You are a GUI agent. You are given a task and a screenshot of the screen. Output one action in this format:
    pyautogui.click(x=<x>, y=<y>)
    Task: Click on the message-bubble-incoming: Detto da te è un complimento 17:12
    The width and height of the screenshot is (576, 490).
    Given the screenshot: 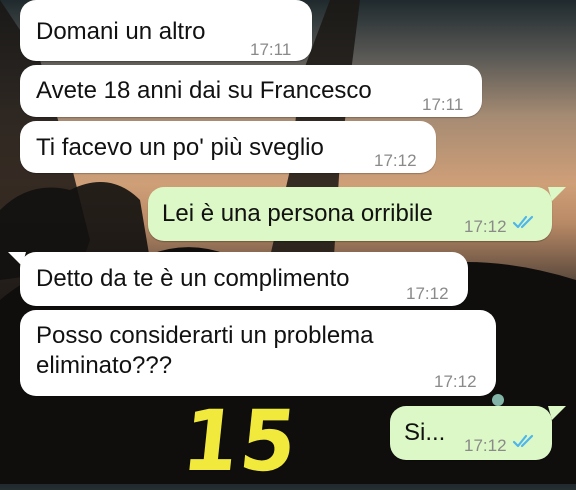 What is the action you would take?
    pyautogui.click(x=244, y=279)
    